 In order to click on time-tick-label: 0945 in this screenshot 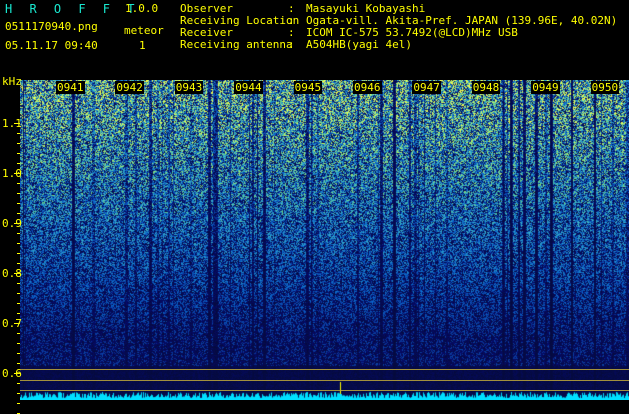, I will do `click(308, 87)`.